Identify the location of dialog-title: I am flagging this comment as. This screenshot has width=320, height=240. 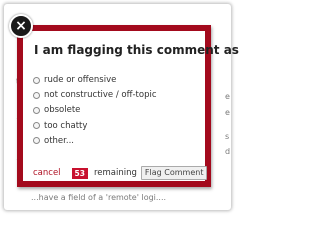
(136, 50).